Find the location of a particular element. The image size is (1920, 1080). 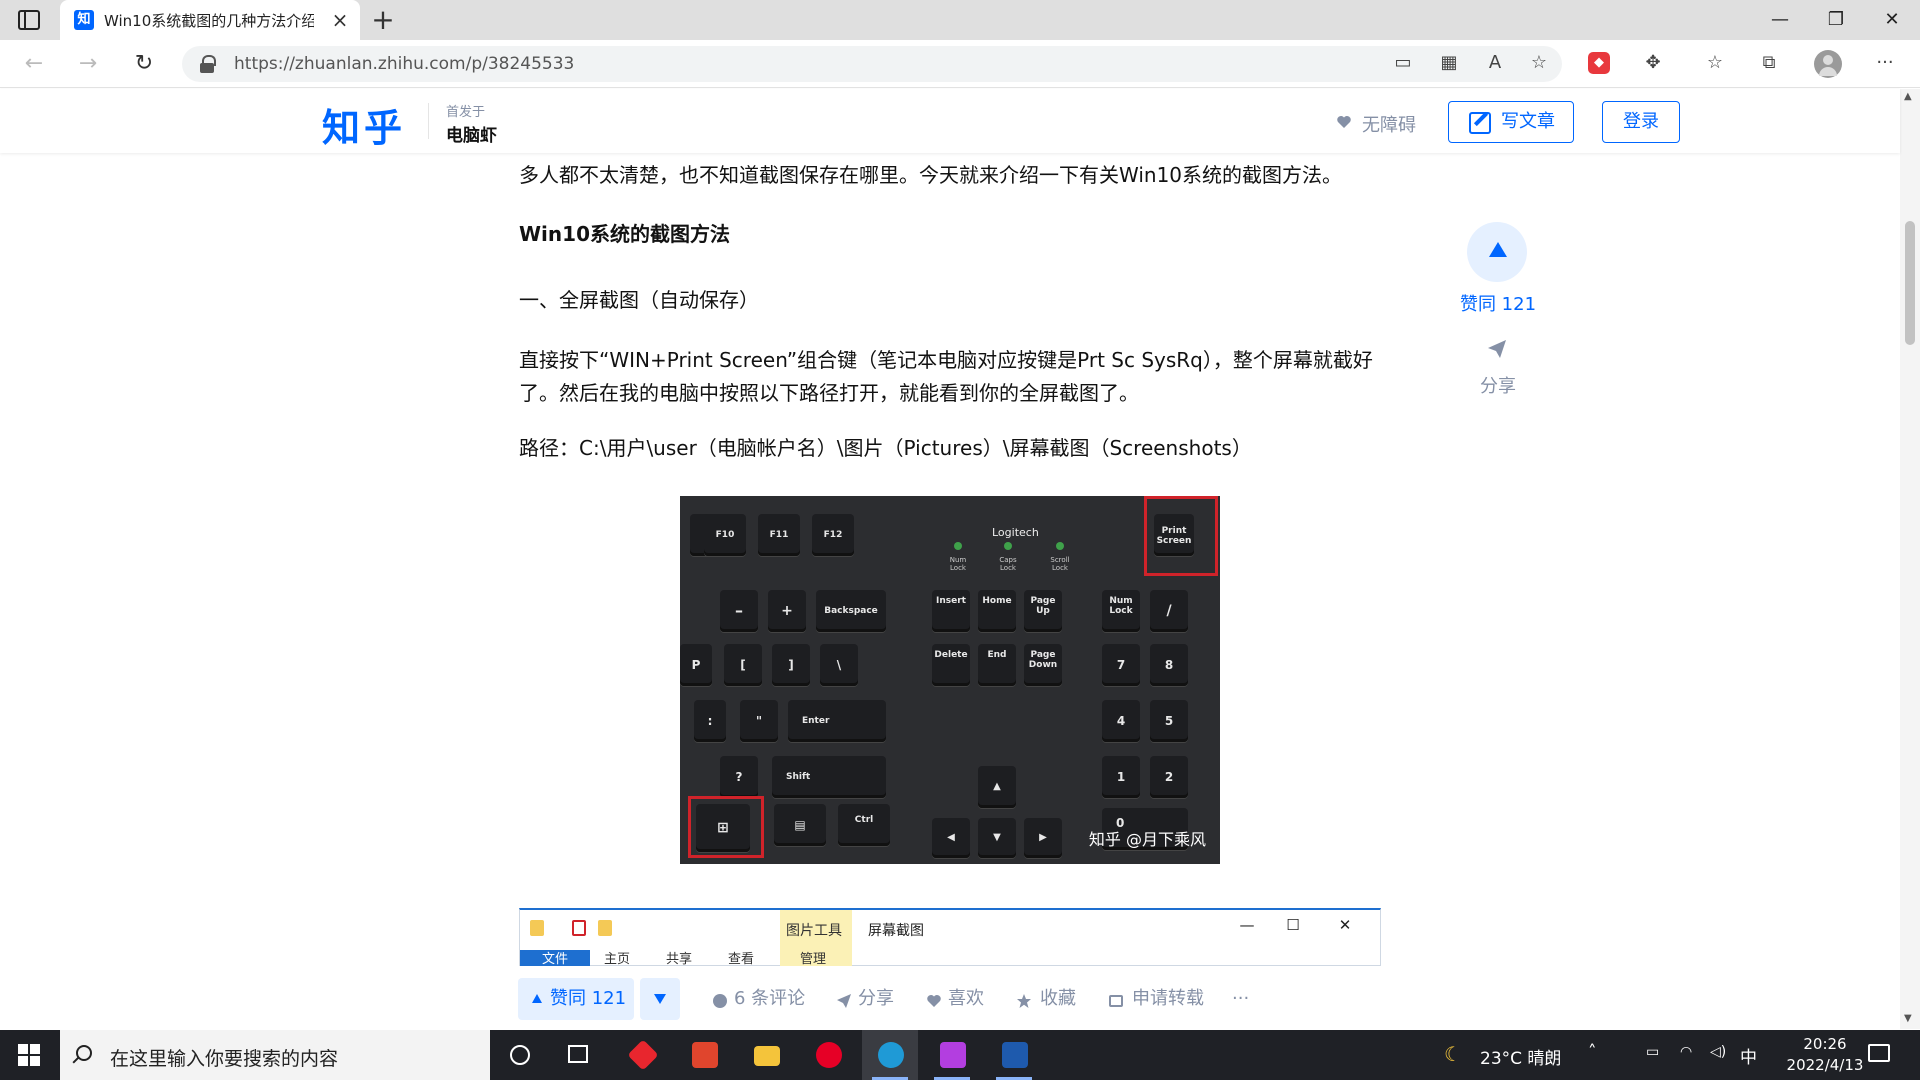

explorer-maximize-icon: ☐ is located at coordinates (1293, 925).